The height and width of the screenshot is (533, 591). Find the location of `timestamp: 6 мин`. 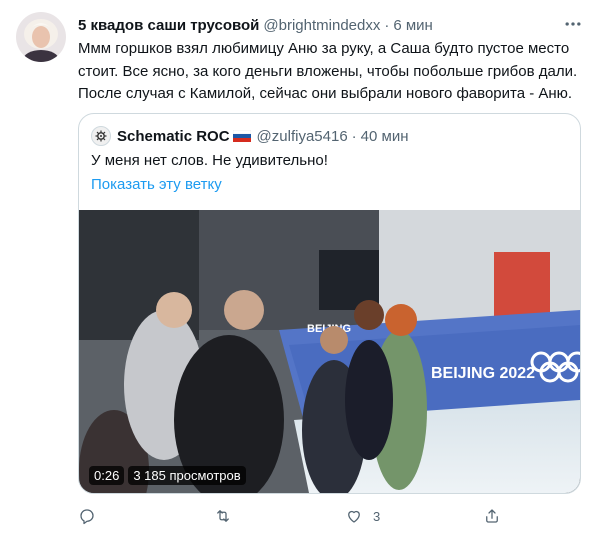

timestamp: 6 мин is located at coordinates (413, 25).